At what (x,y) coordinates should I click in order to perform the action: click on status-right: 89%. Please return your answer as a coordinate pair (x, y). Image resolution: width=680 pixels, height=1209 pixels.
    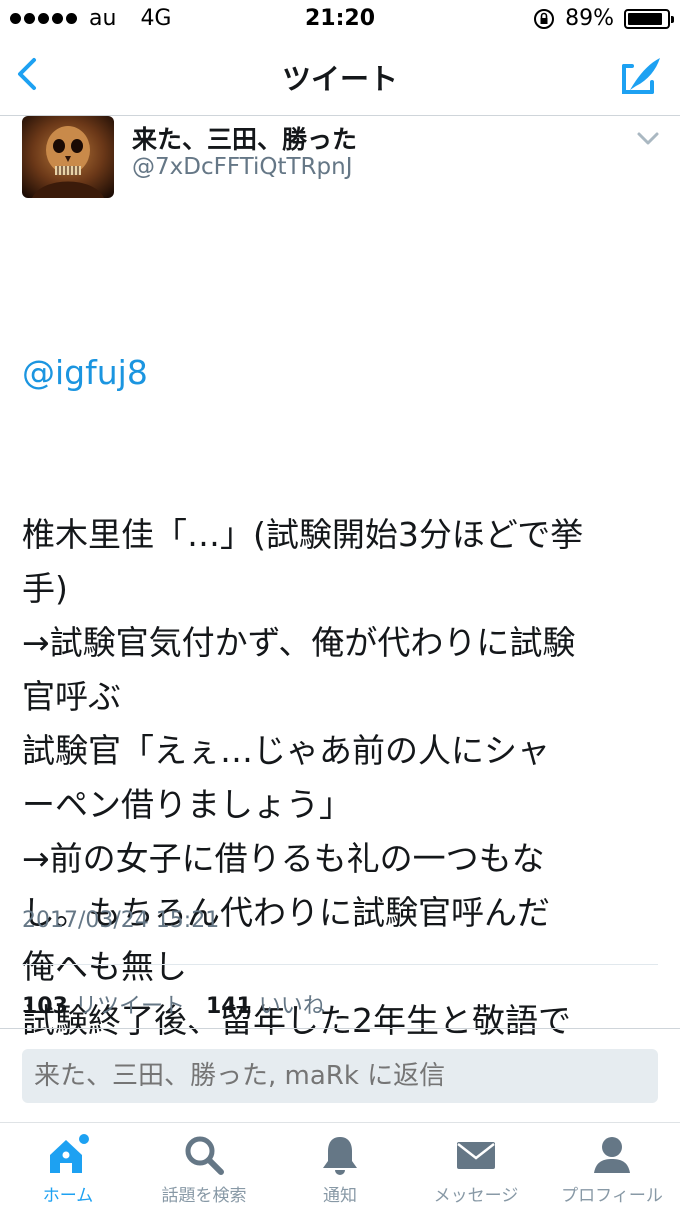
    Looking at the image, I should click on (603, 18).